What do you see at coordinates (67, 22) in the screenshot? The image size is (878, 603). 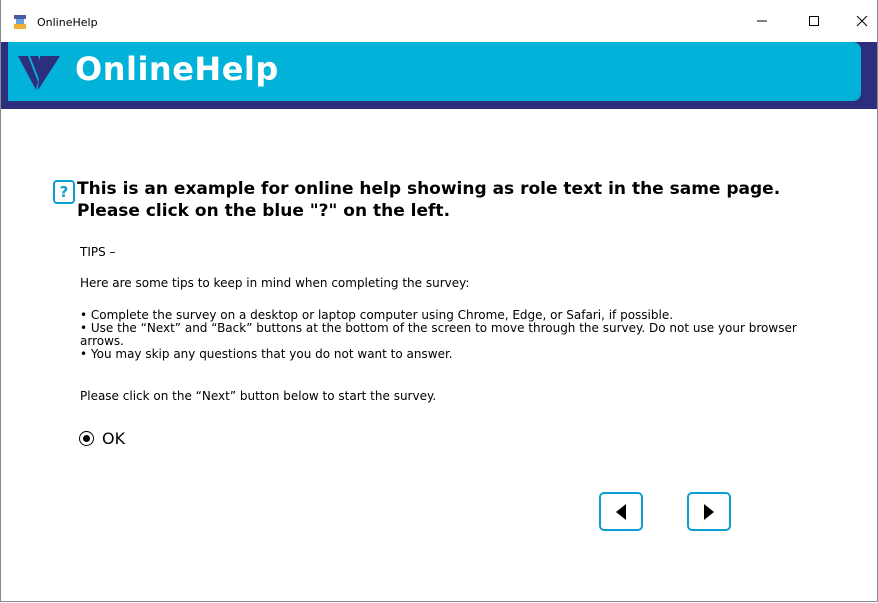 I see `window-title: OnlineHelp` at bounding box center [67, 22].